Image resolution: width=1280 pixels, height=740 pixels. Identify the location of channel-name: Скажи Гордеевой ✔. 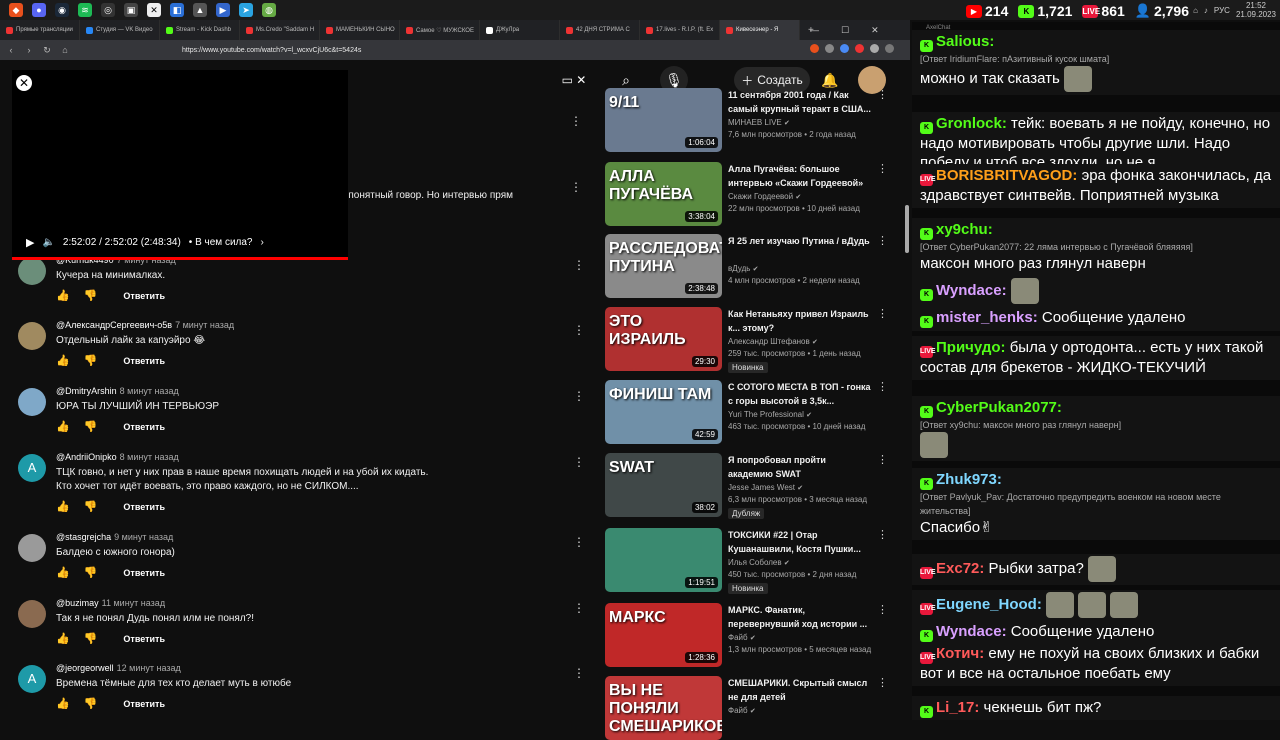
(764, 196).